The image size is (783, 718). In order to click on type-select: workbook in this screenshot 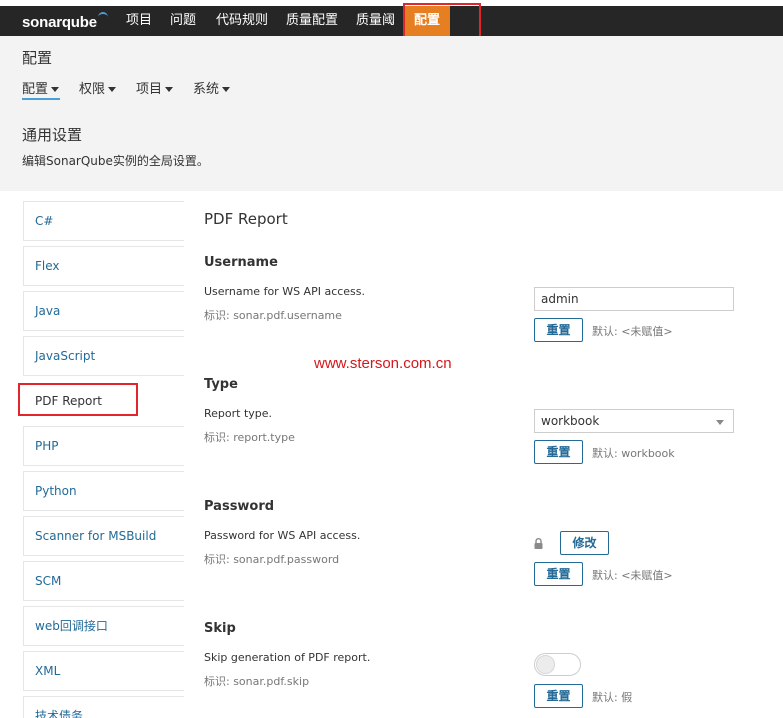, I will do `click(634, 421)`.